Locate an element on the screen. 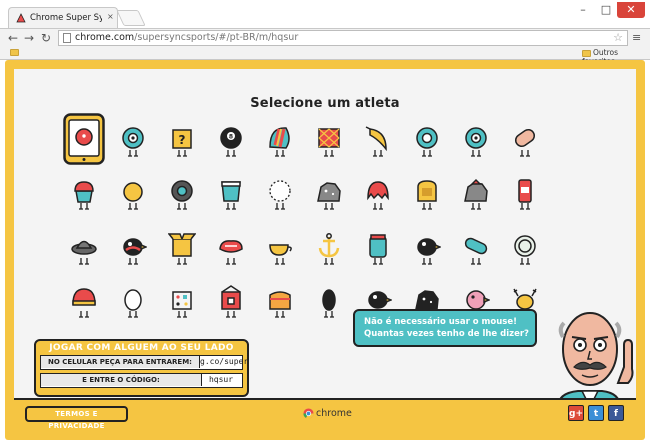  open-box-icon is located at coordinates (182, 249).